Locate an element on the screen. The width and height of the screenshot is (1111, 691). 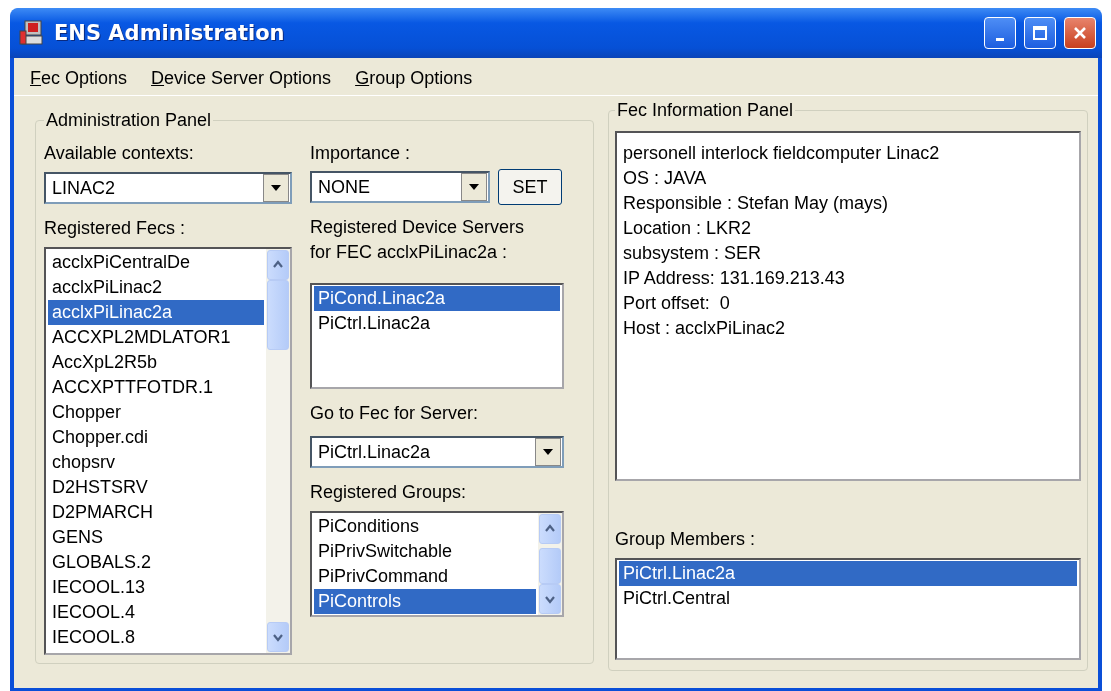
list-item: D2PMARCH is located at coordinates (156, 512).